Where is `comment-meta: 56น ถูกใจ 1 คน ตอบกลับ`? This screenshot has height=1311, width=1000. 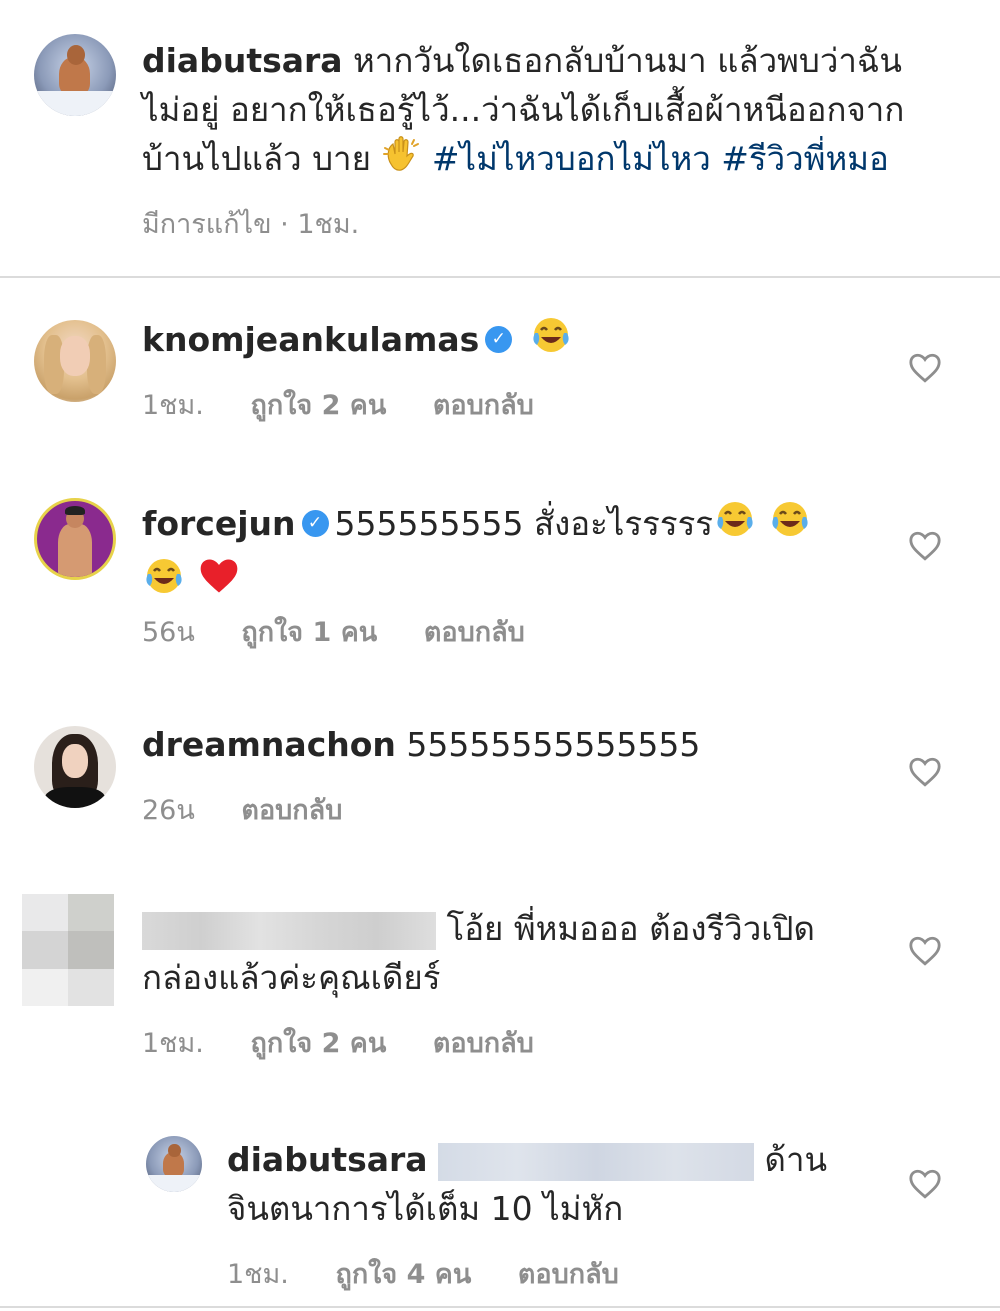
comment-meta: 56น ถูกใจ 1 คน ตอบกลับ is located at coordinates (352, 631).